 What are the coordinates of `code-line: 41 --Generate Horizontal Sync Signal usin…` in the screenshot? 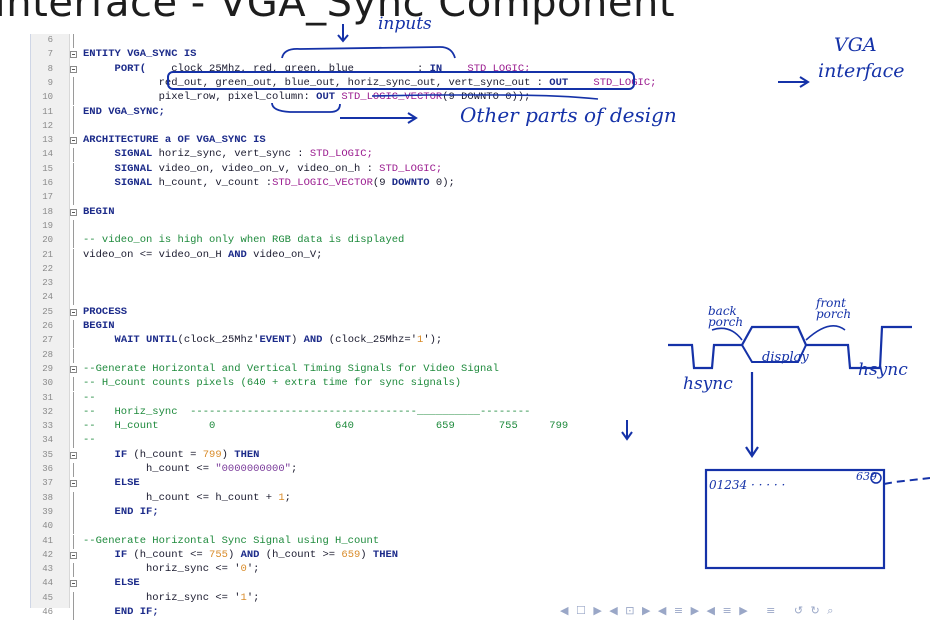 It's located at (336, 541).